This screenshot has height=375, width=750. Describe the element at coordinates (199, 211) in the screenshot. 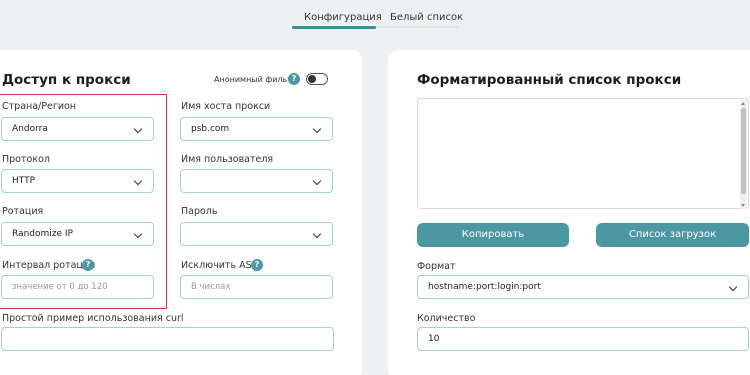

I see `password-label: Пароль` at that location.